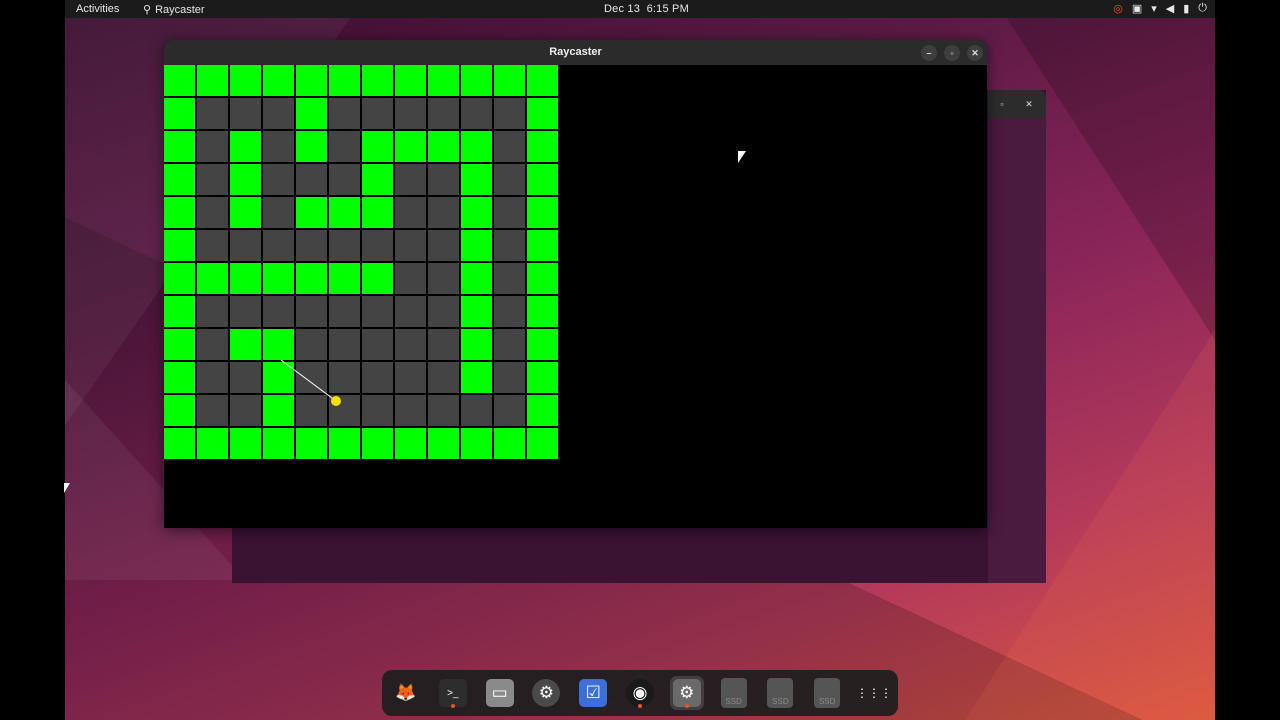  What do you see at coordinates (575, 52) in the screenshot?
I see `window-titlebar: Raycaster – ▫ ✕` at bounding box center [575, 52].